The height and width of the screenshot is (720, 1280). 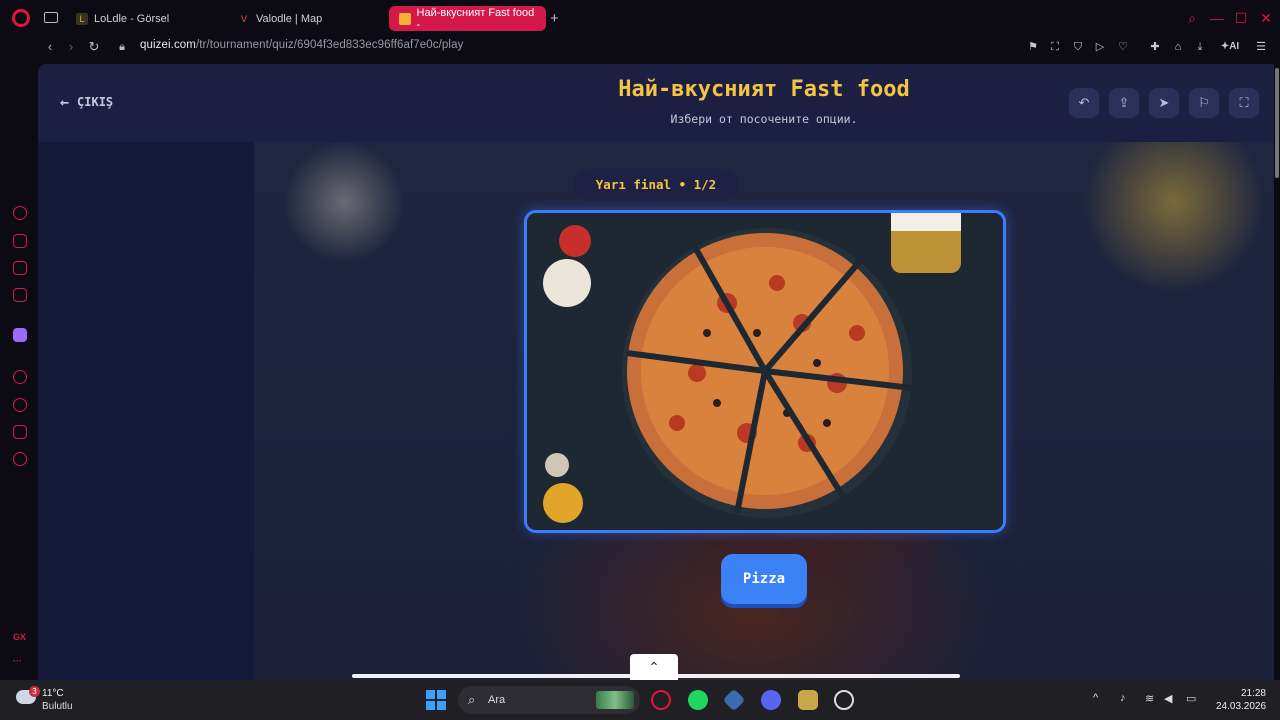 What do you see at coordinates (122, 47) in the screenshot?
I see `lock-icon: 🔒︎` at bounding box center [122, 47].